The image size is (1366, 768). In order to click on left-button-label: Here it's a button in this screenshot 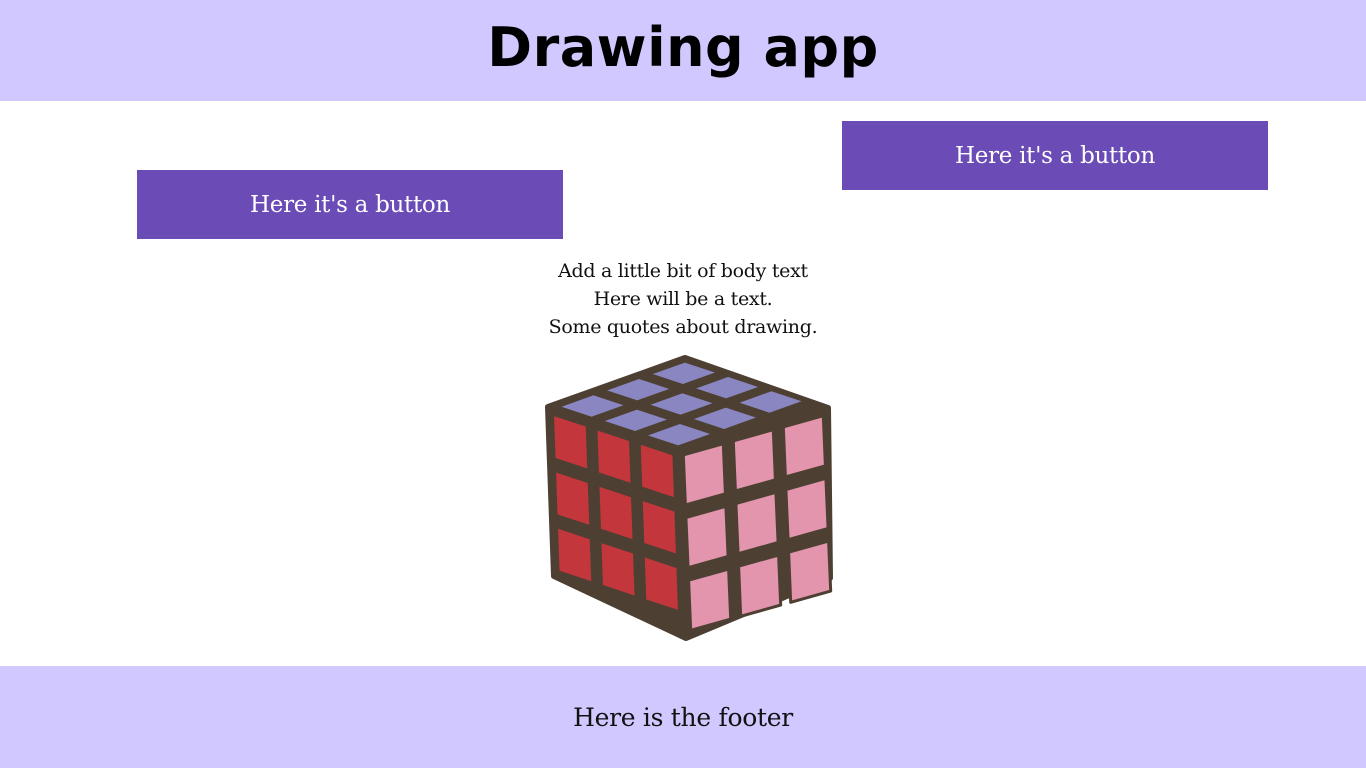, I will do `click(350, 204)`.